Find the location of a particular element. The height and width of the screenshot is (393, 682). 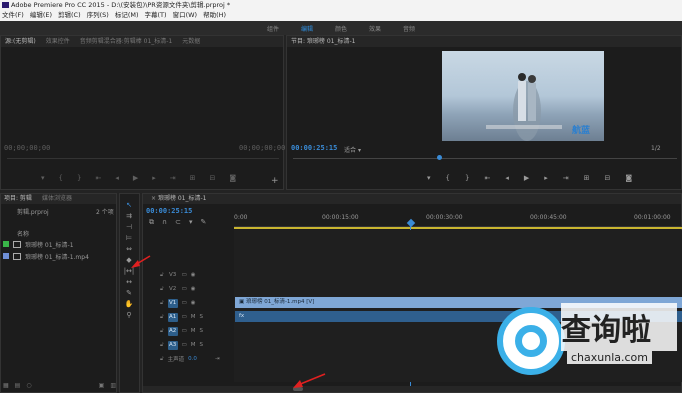

watermark-logo-icon is located at coordinates (531, 341).